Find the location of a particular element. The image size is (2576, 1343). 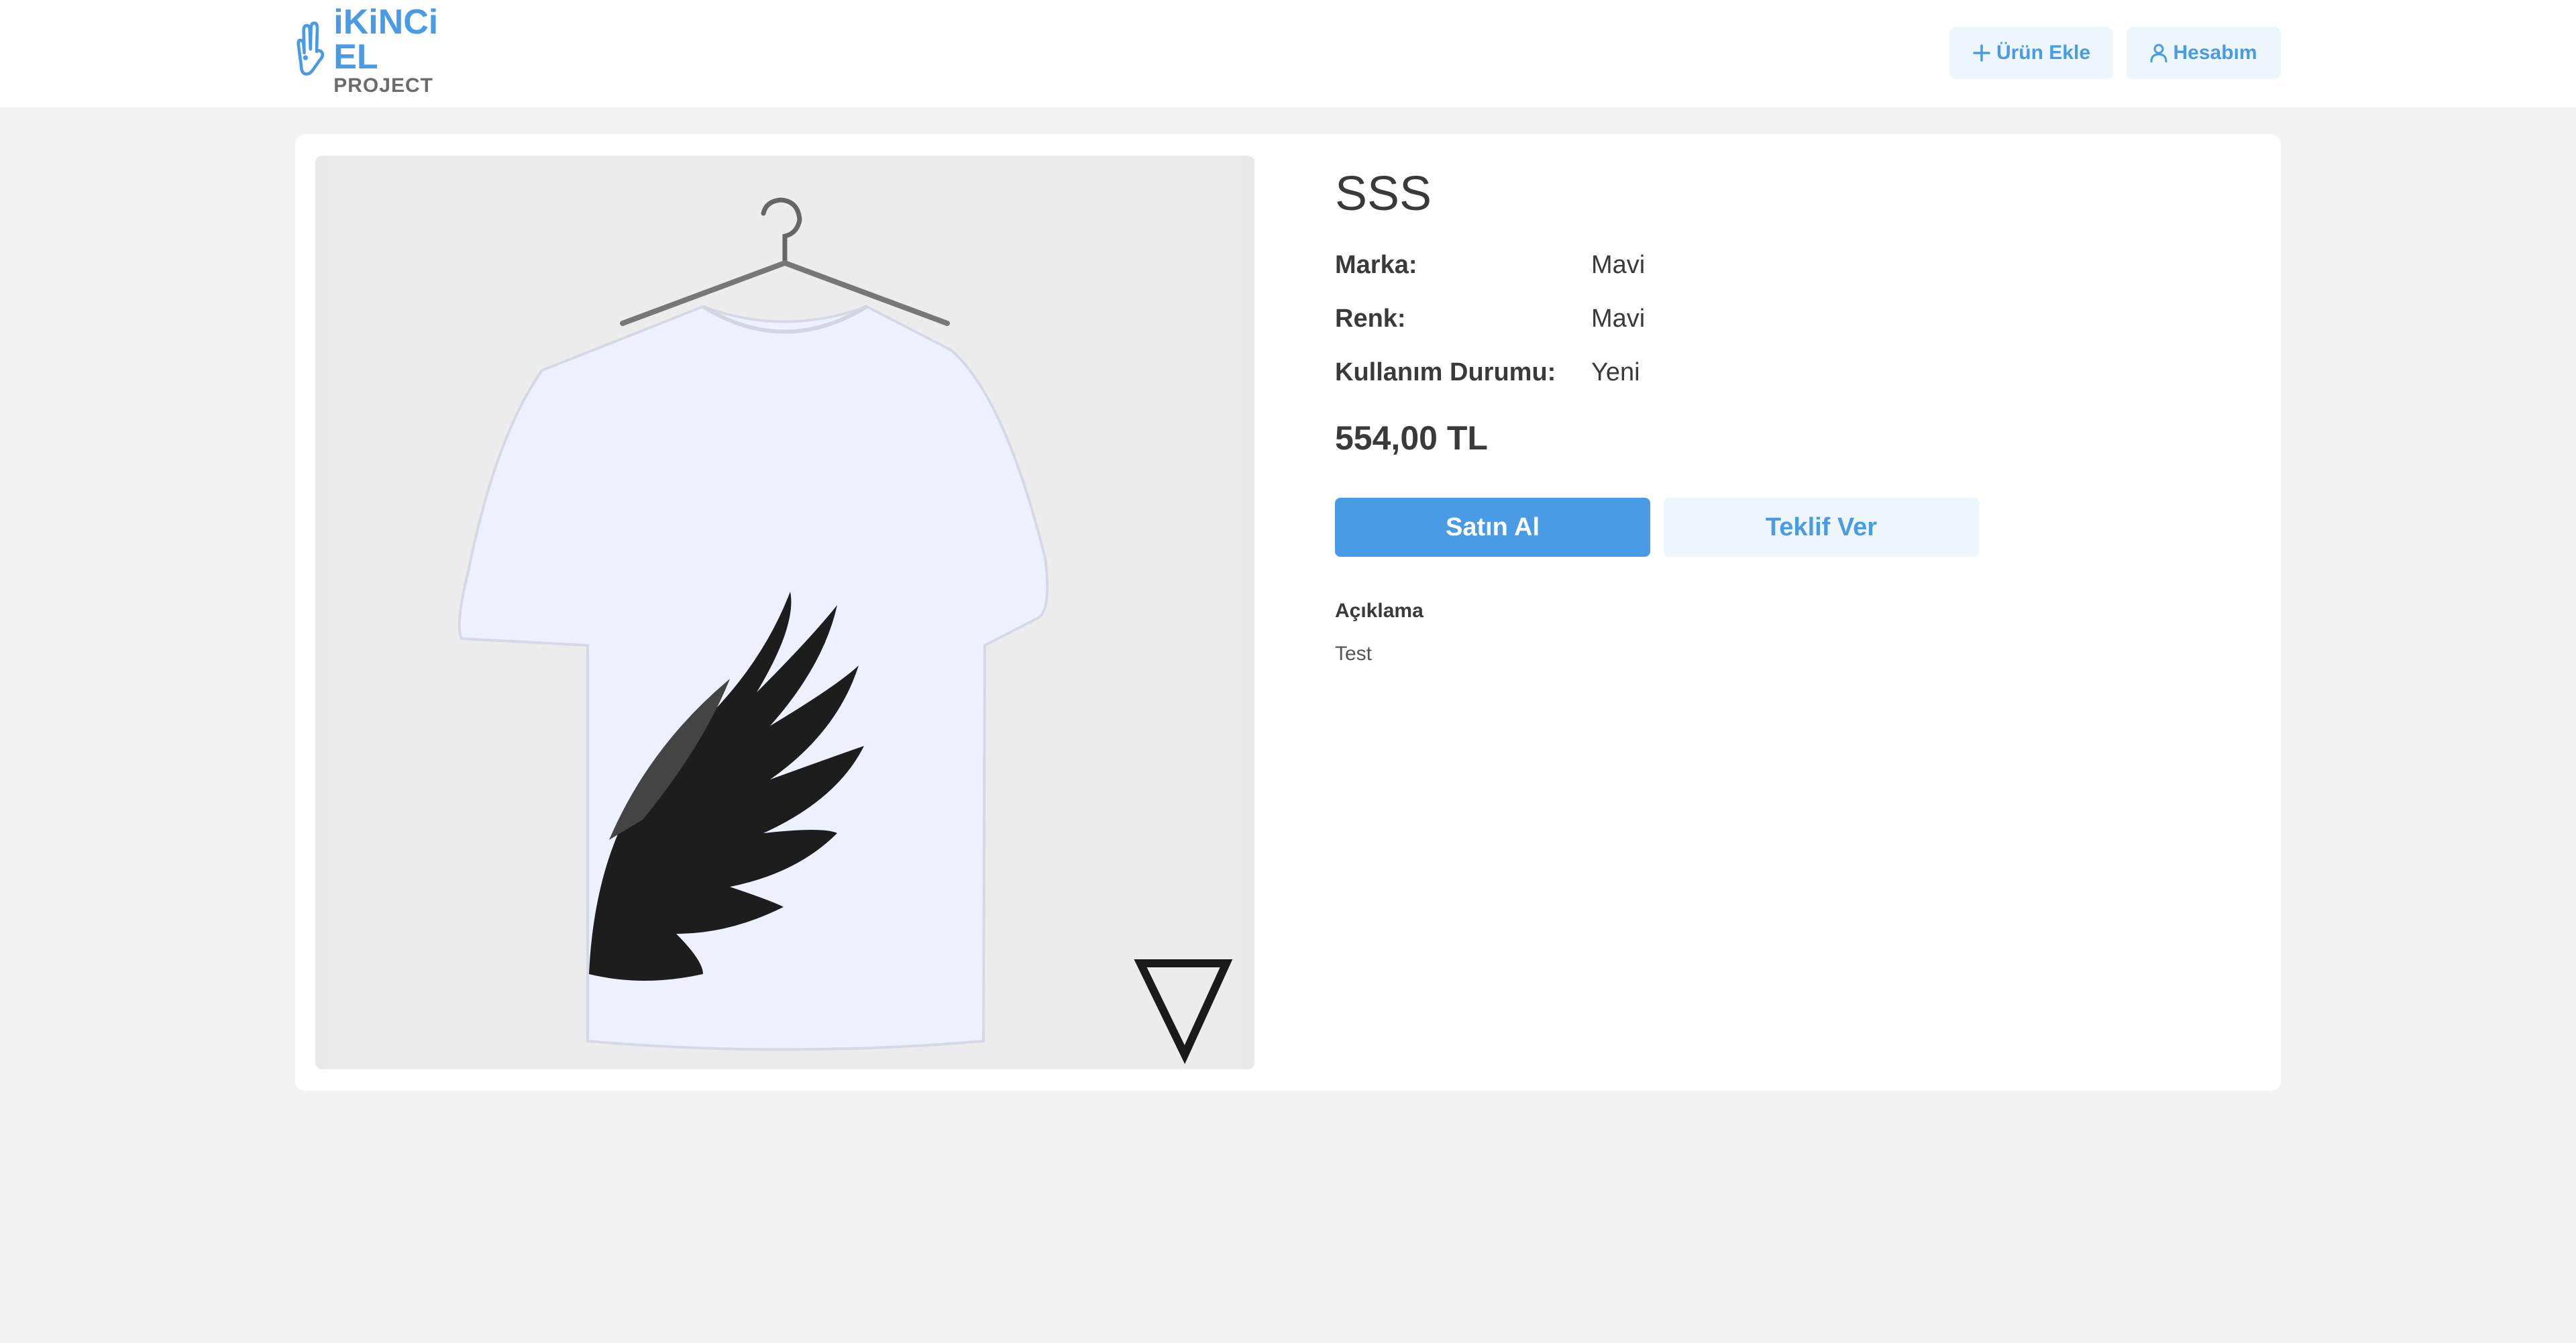

logo-text: iKiNCi EL PROJECT is located at coordinates (406, 50).